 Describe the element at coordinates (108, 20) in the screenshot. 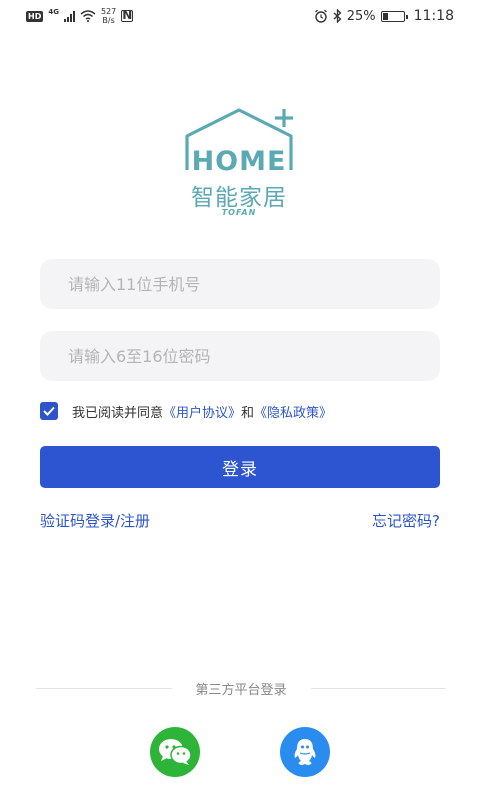

I see `speed-unit: B/s` at that location.